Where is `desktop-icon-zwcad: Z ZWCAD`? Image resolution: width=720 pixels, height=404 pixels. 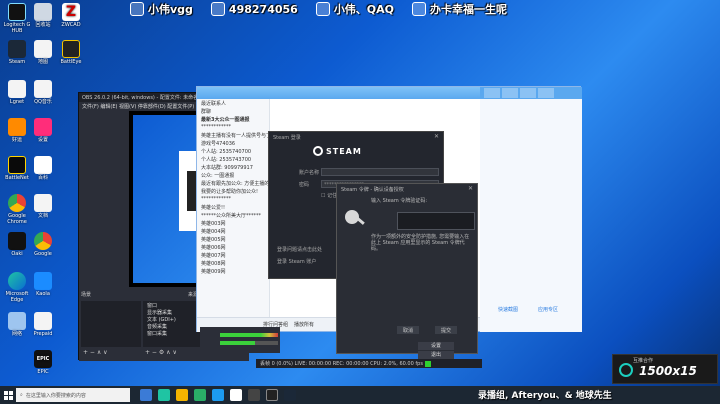
desktop-icon-zwcad: Z ZWCAD is located at coordinates (71, 15).